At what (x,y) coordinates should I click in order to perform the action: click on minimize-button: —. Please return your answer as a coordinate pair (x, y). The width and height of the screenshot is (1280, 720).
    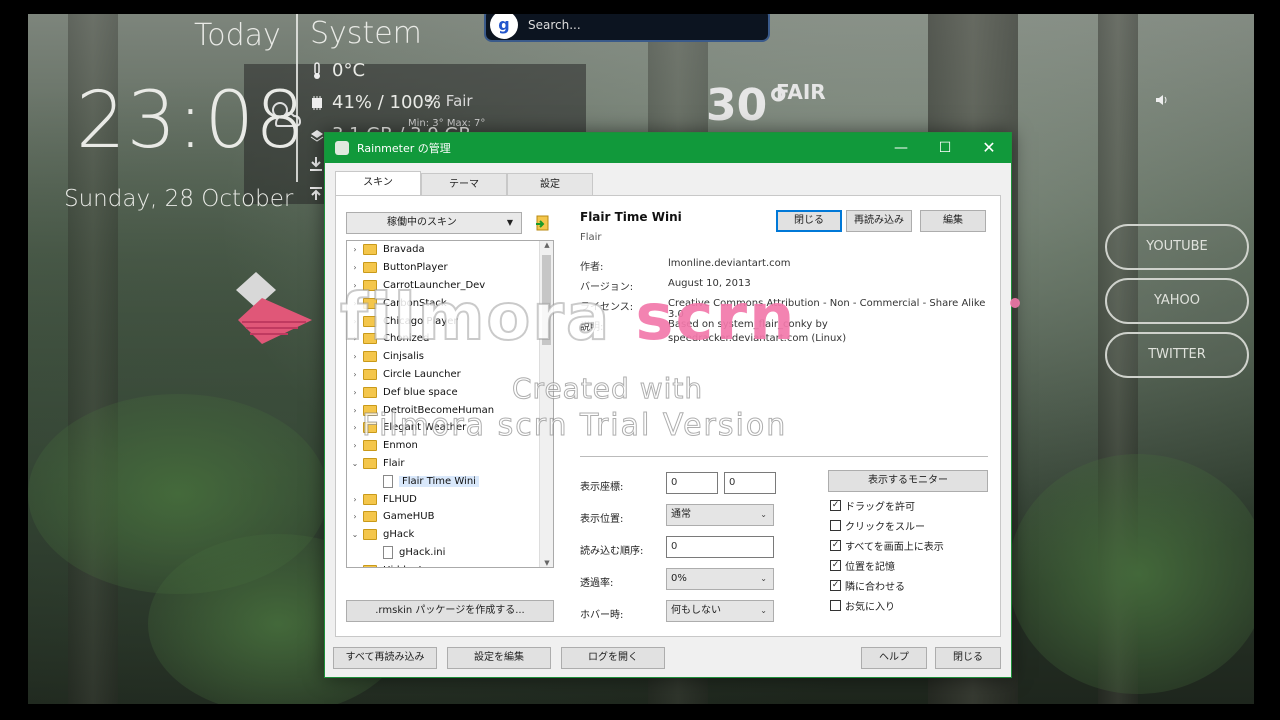
    Looking at the image, I should click on (901, 148).